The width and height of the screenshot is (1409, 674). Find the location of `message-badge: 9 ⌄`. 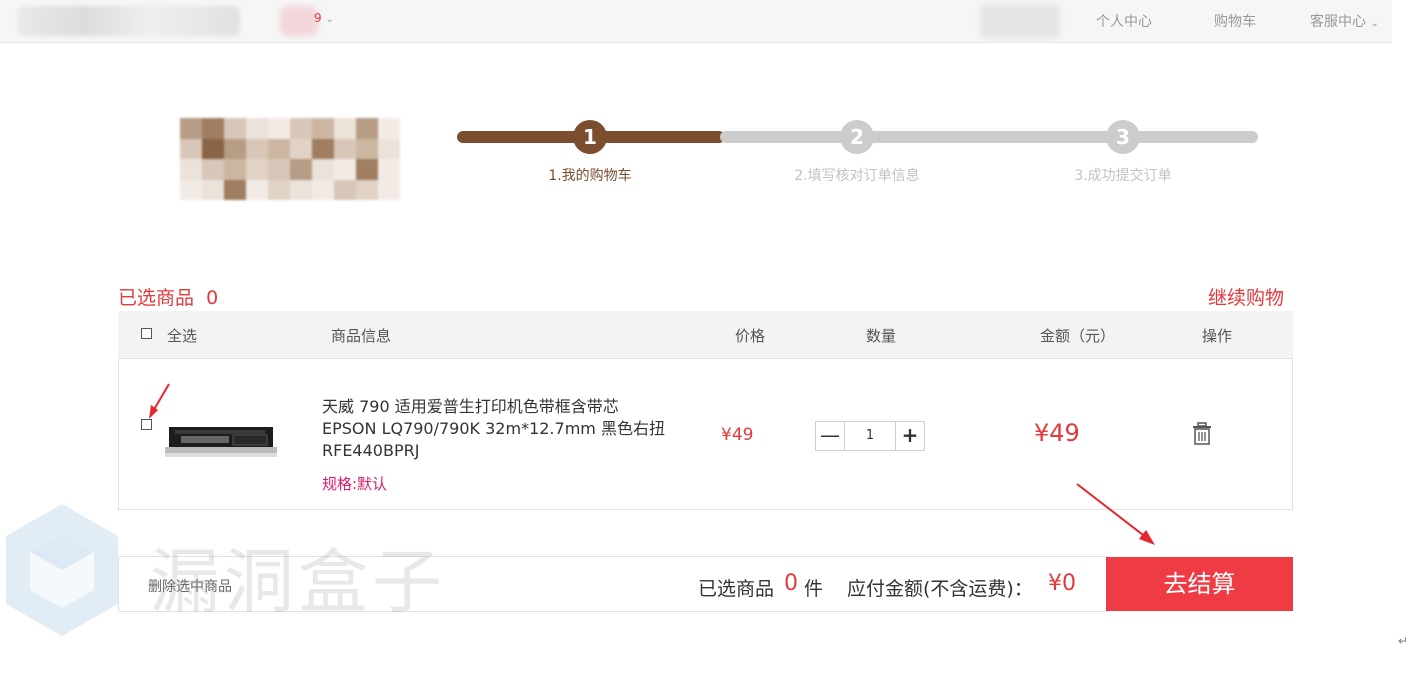

message-badge: 9 ⌄ is located at coordinates (324, 18).